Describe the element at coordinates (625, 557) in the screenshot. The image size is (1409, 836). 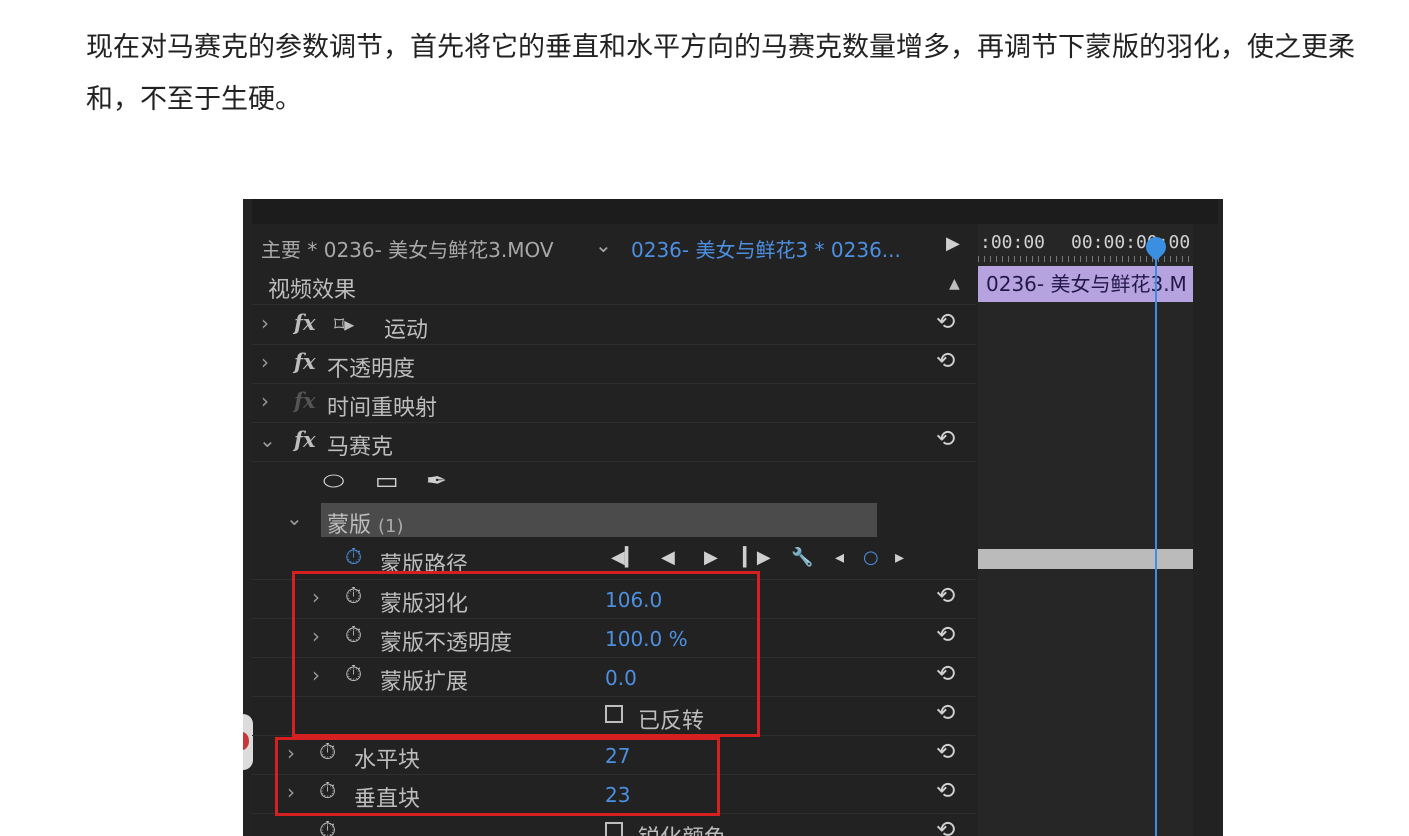
I see `track-backward-icon: ◀▎` at that location.